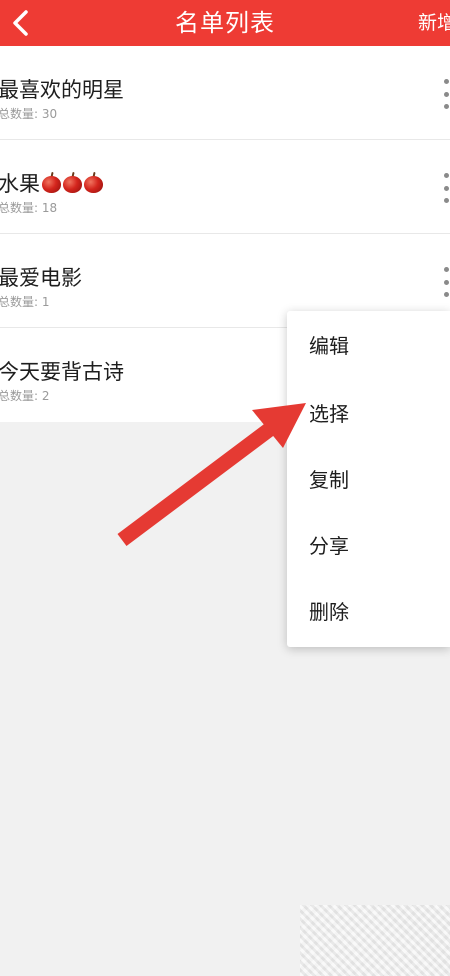 The height and width of the screenshot is (976, 450). What do you see at coordinates (368, 612) in the screenshot?
I see `menu-item-delete: 删除` at bounding box center [368, 612].